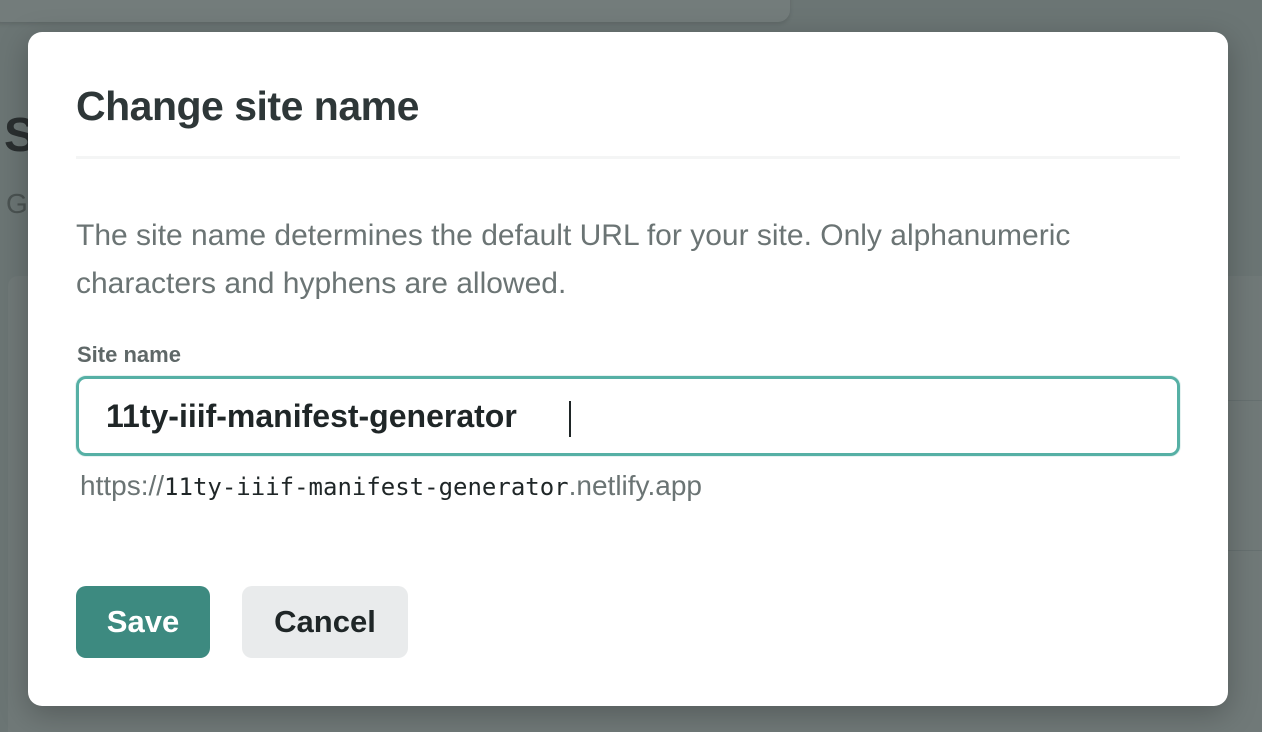 This screenshot has width=1262, height=732. What do you see at coordinates (628, 157) in the screenshot?
I see `dialog-divider` at bounding box center [628, 157].